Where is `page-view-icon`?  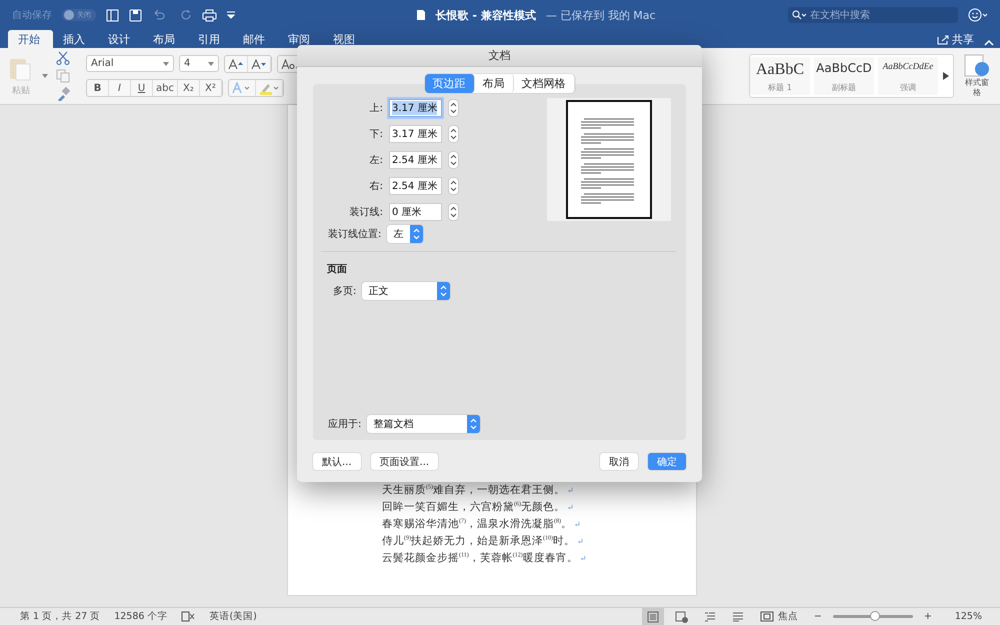 page-view-icon is located at coordinates (652, 616).